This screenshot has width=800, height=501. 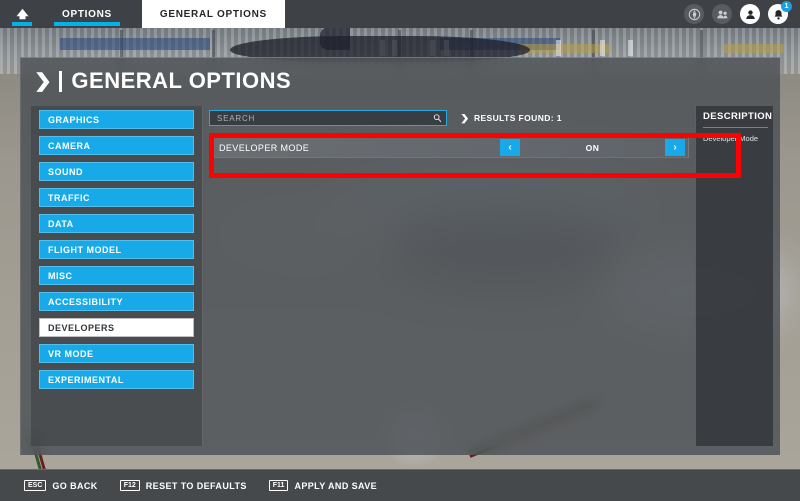 I want to click on search-row: SEARCH ❯ RESULTS FOUND: 1, so click(x=449, y=116).